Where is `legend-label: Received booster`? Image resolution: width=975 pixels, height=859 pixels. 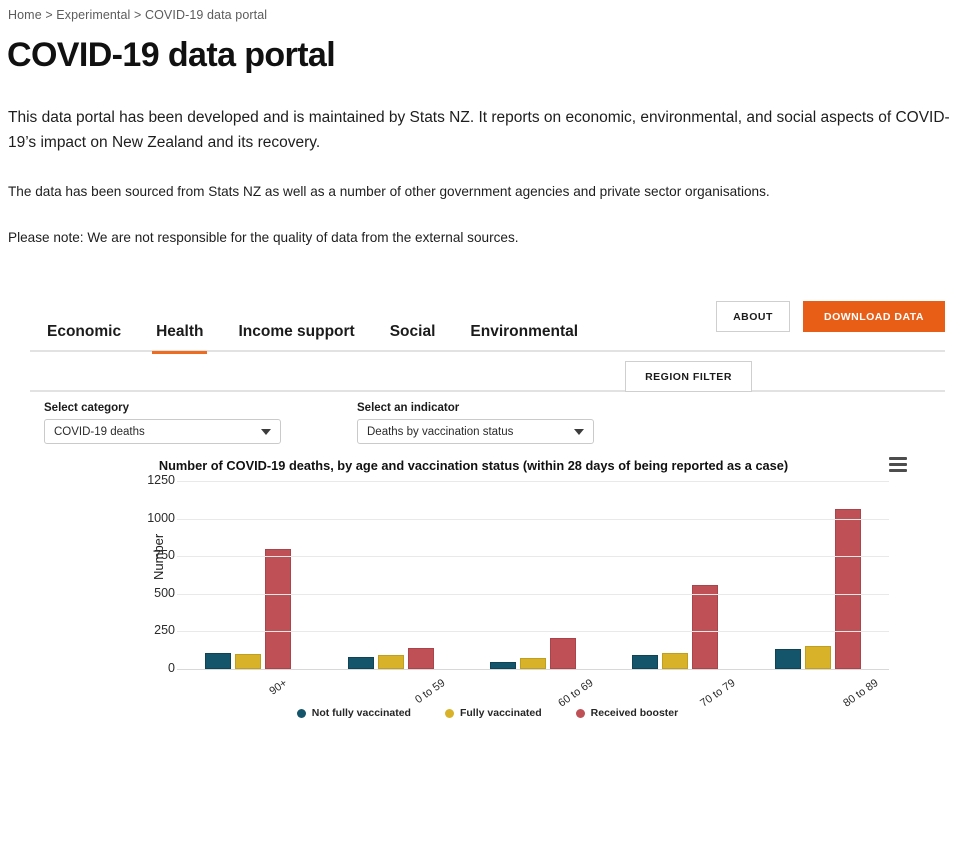 legend-label: Received booster is located at coordinates (634, 713).